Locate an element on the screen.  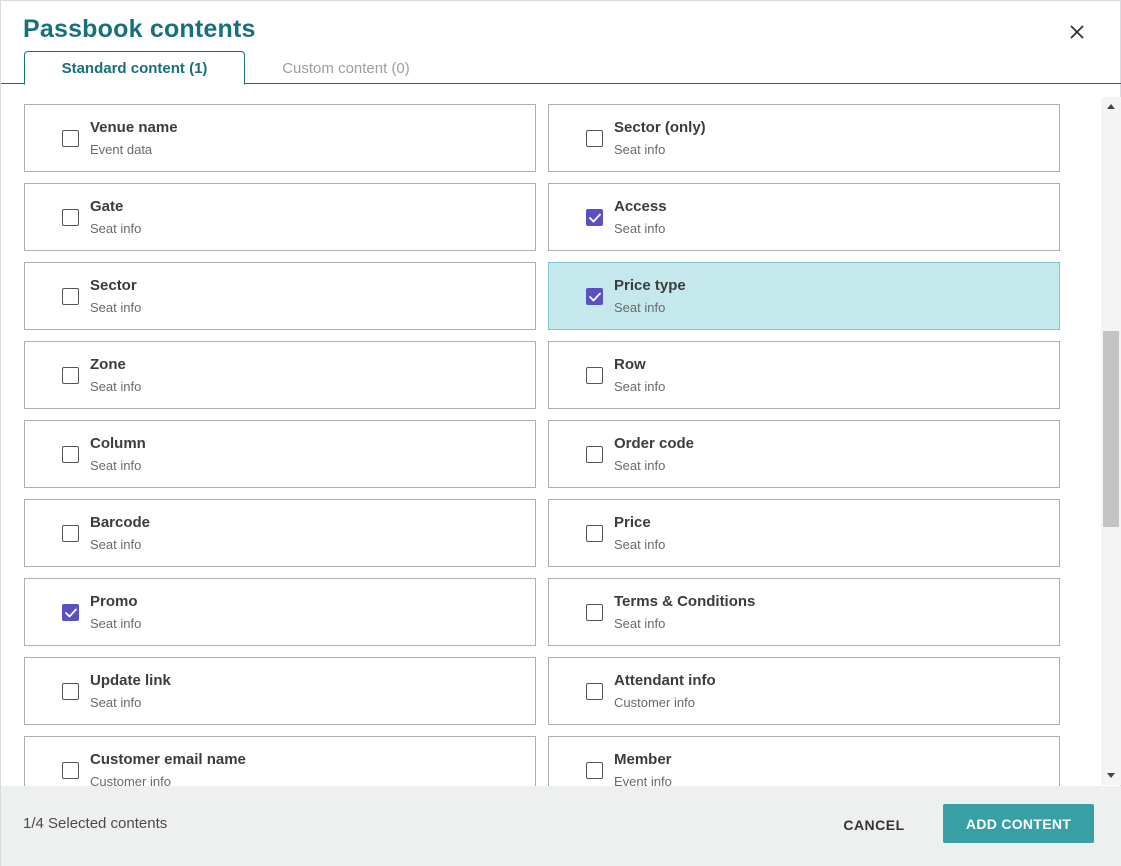
content-option-card: Column Seat info is located at coordinates (280, 454).